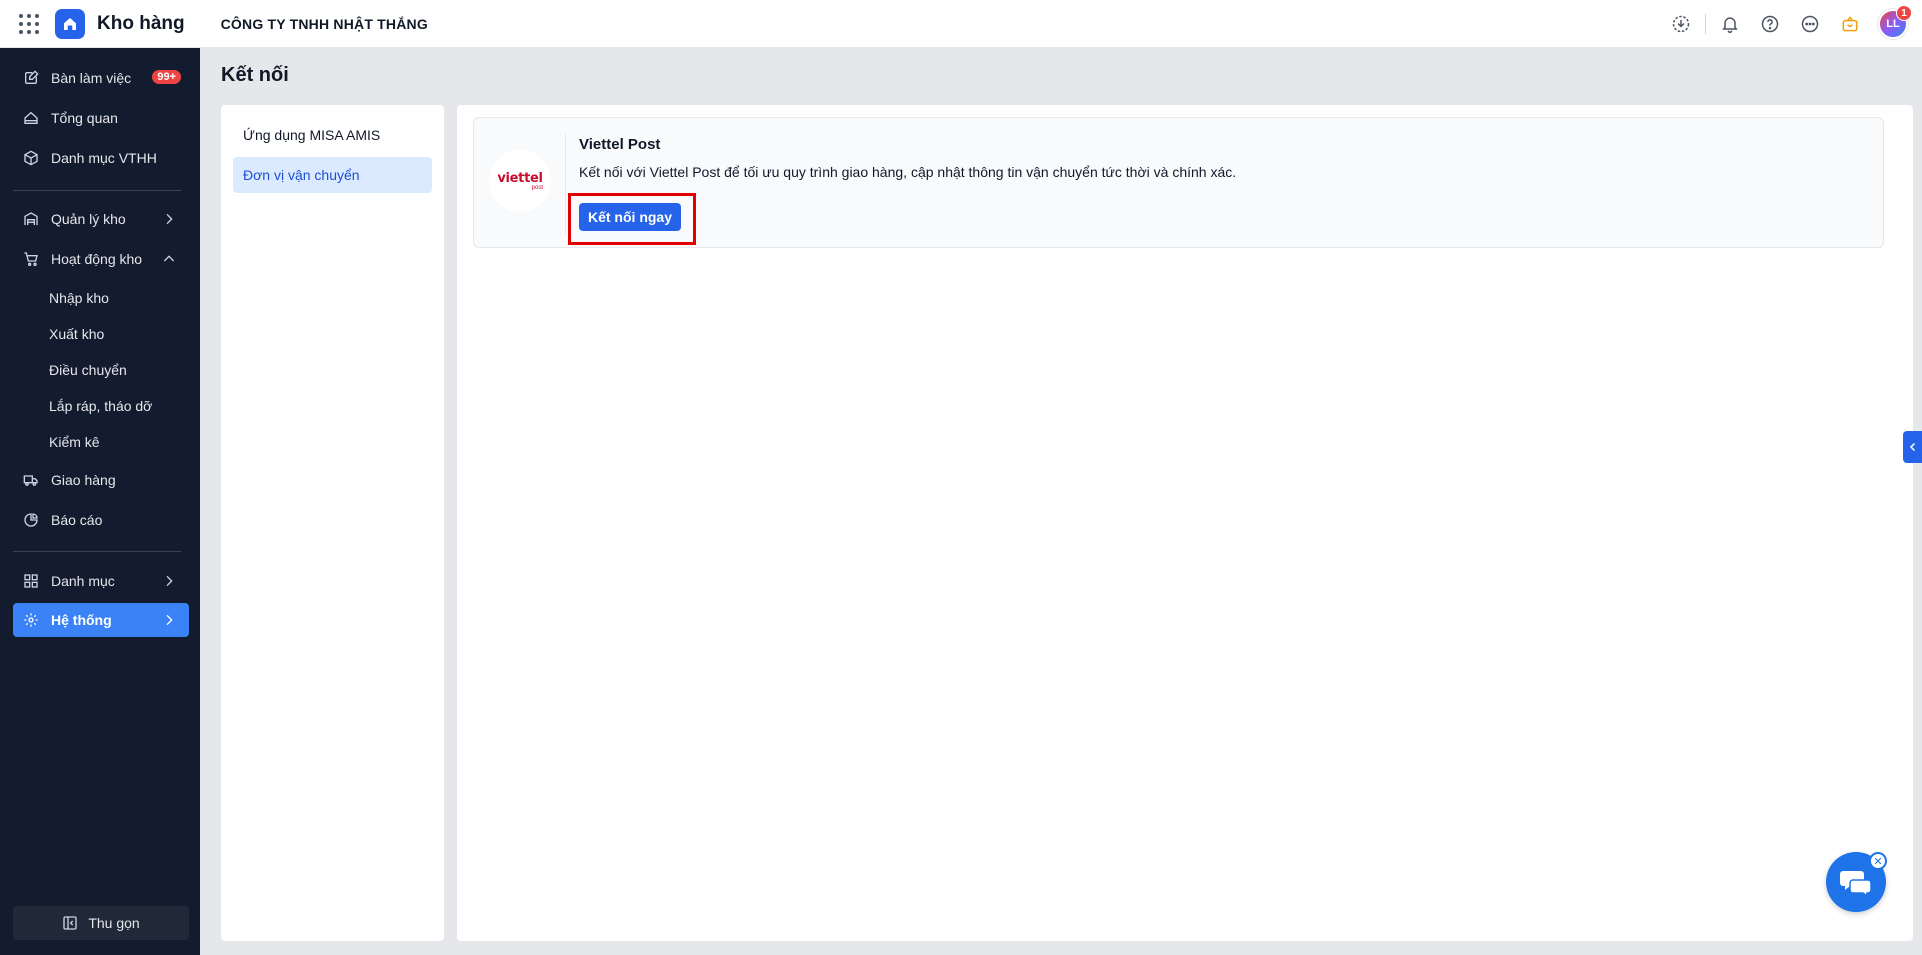  Describe the element at coordinates (1730, 24) in the screenshot. I see `bell-icon` at that location.